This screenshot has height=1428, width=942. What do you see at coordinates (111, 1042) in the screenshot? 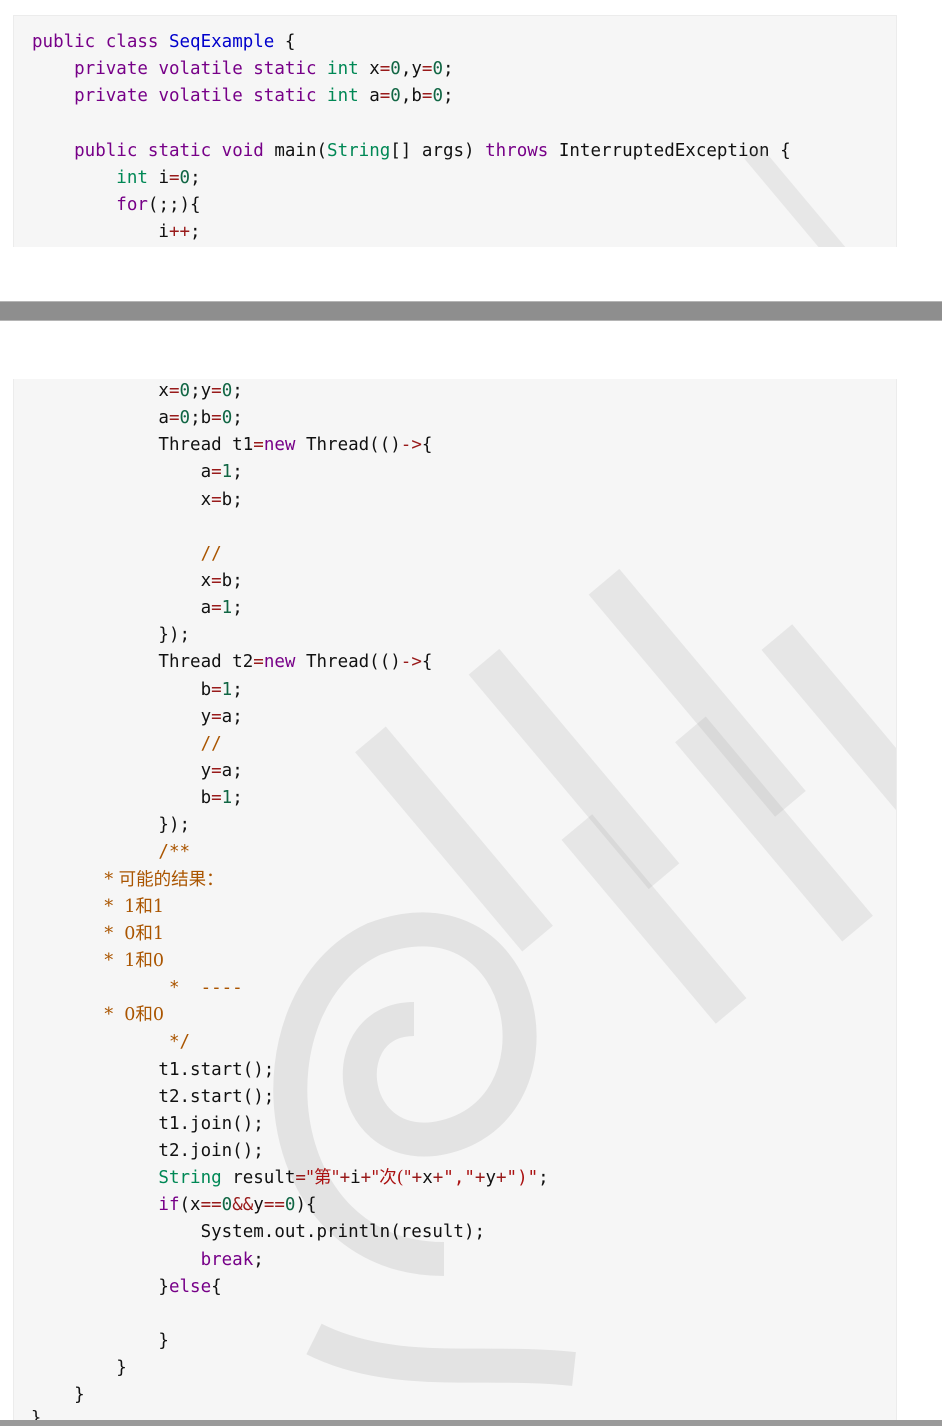
I see `code-token: */` at bounding box center [111, 1042].